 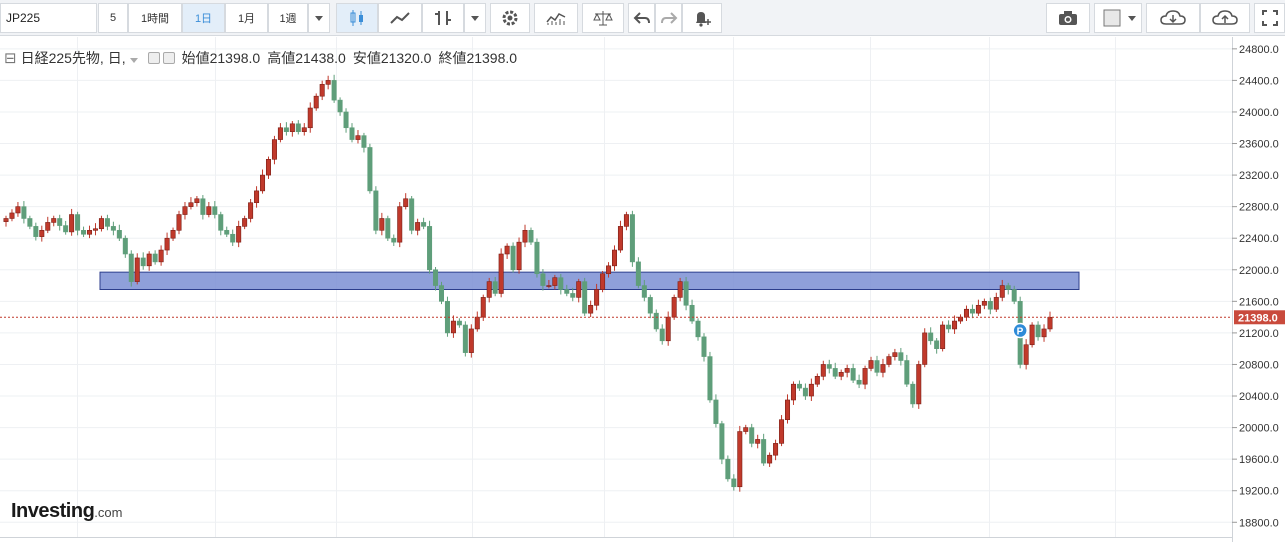 What do you see at coordinates (1259, 429) in the screenshot?
I see `y-tick-label: 20000.0` at bounding box center [1259, 429].